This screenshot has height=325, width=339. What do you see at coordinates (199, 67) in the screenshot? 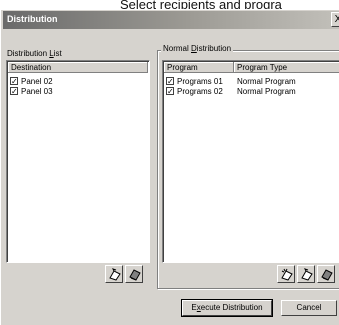
I see `column-header-program: Program` at bounding box center [199, 67].